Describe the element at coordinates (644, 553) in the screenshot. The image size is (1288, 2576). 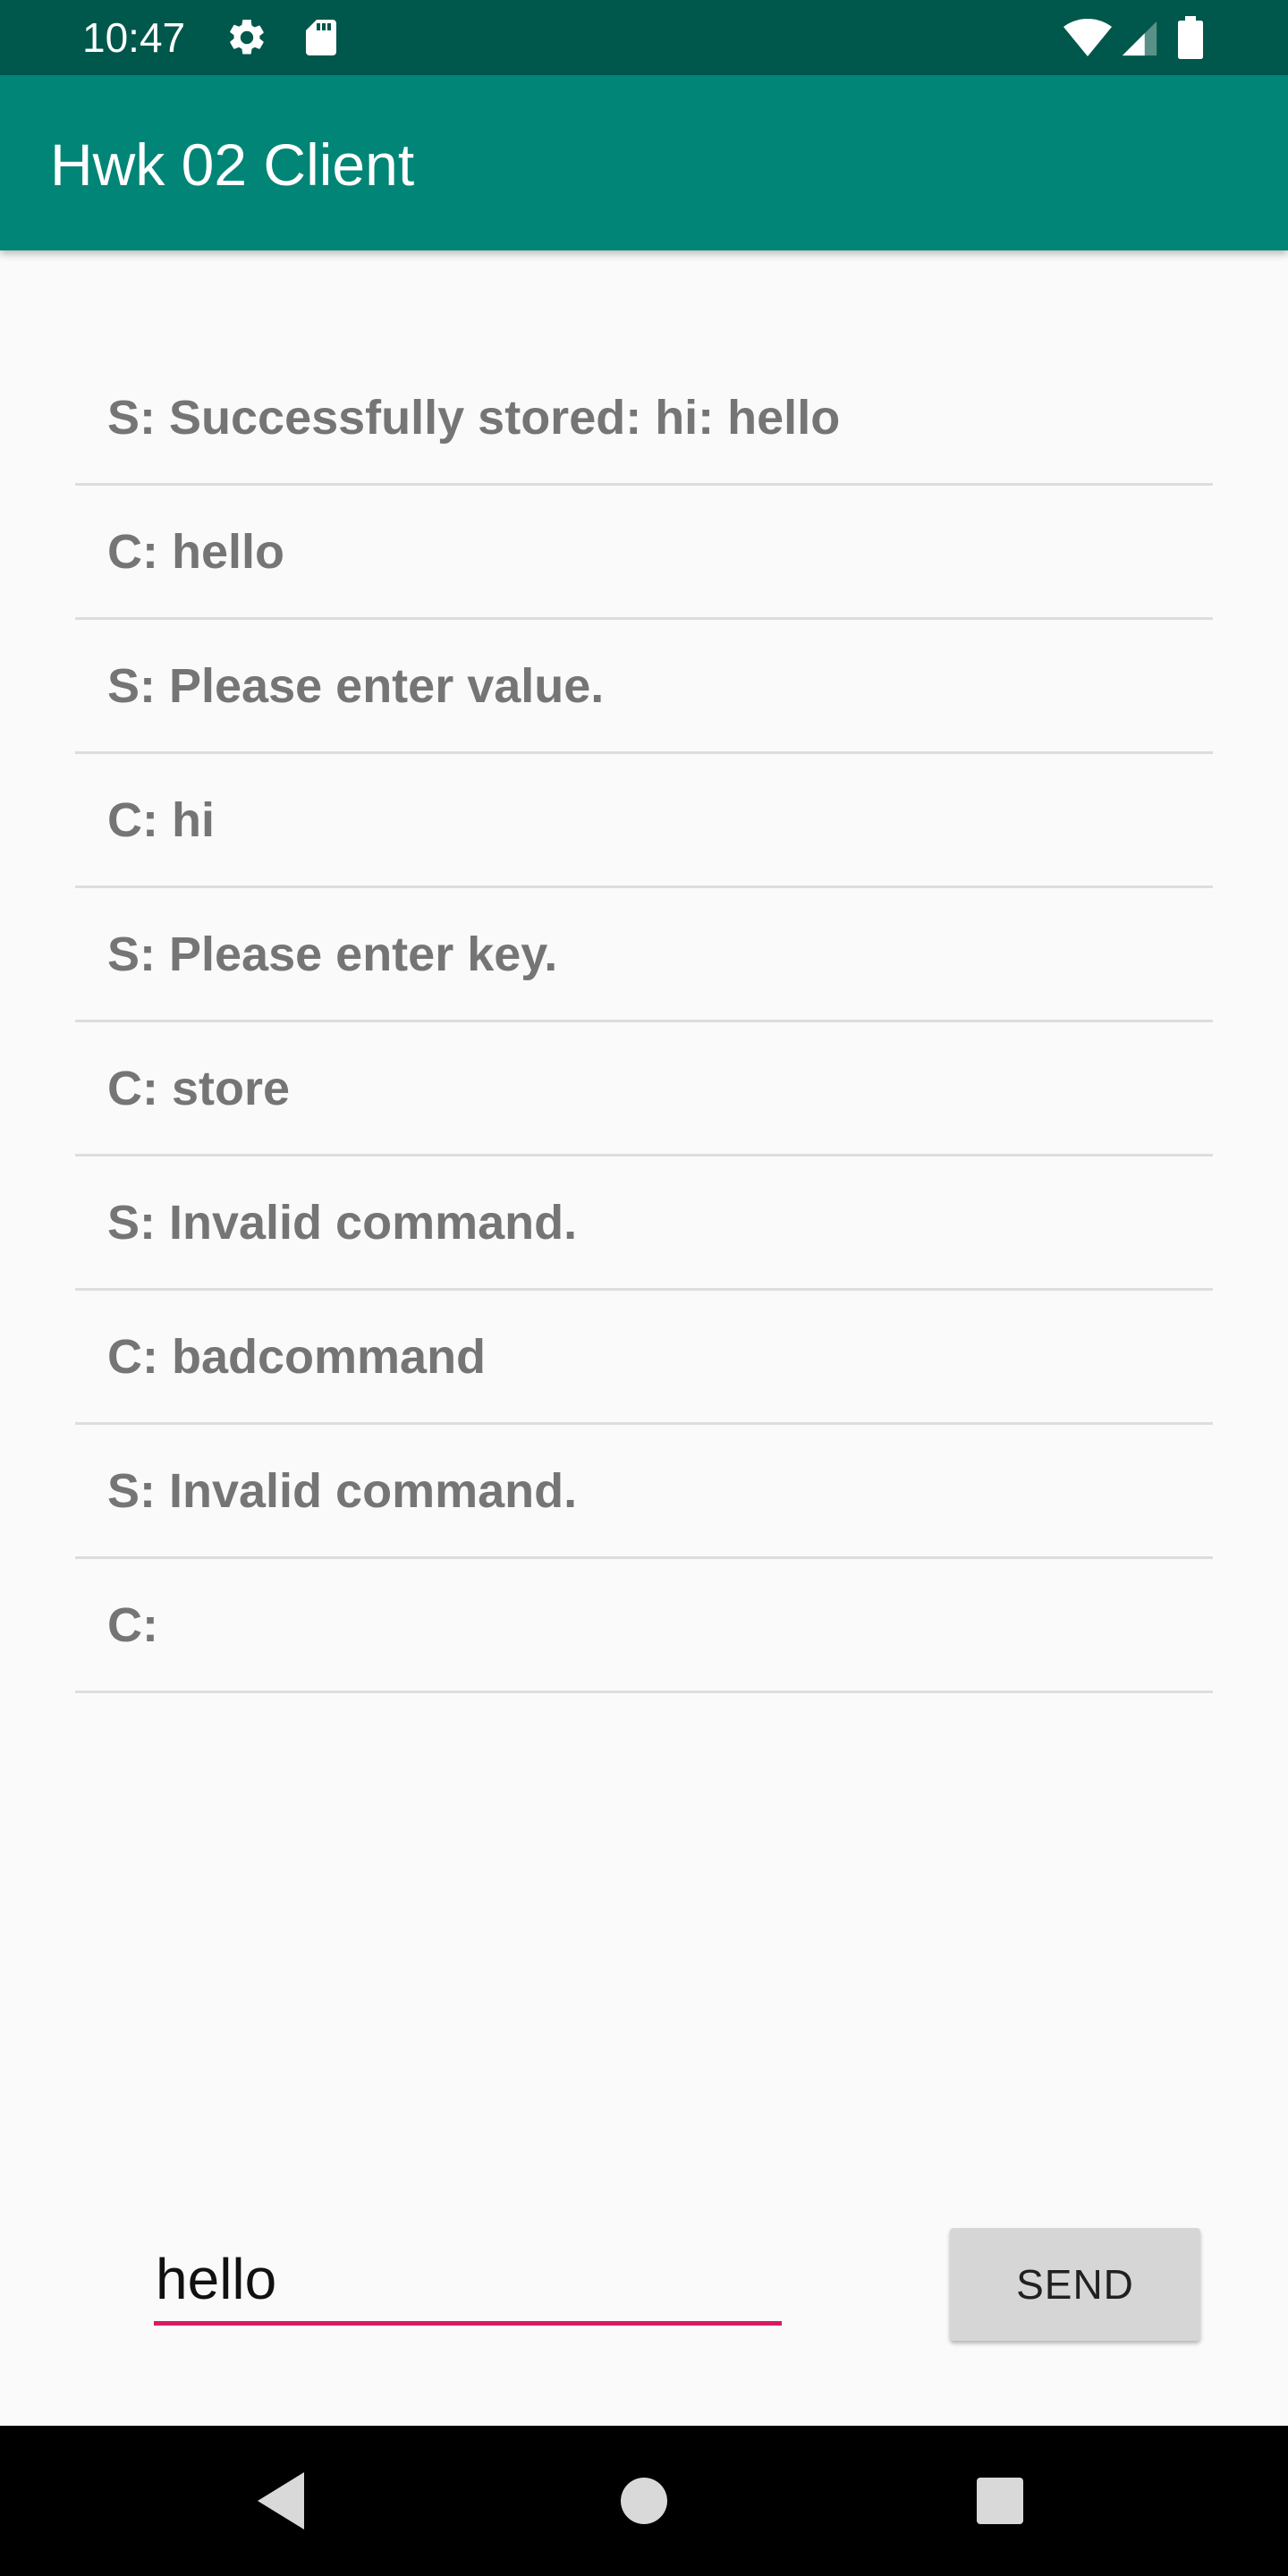
I see `list-item: C: hello` at that location.